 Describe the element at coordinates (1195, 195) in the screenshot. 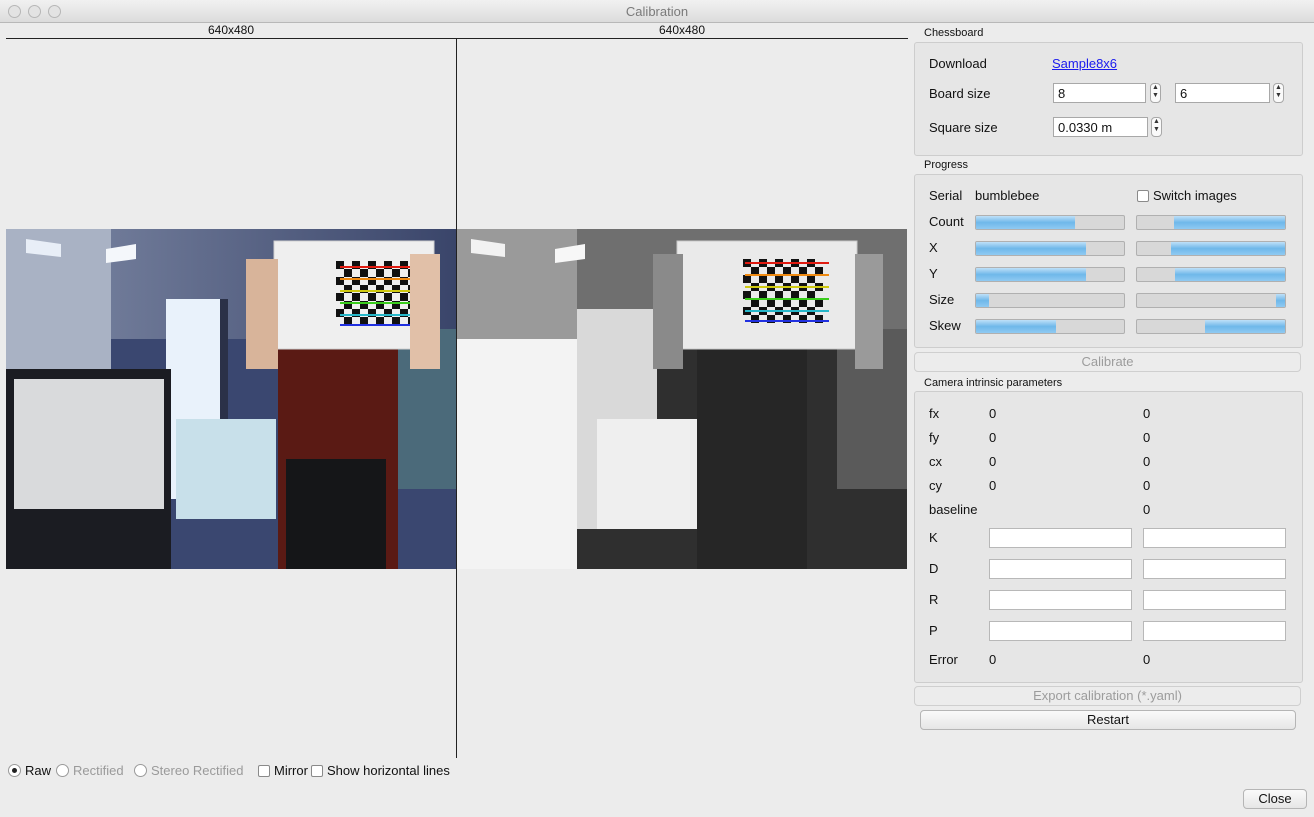

I see `switch-images-label: Switch images` at that location.